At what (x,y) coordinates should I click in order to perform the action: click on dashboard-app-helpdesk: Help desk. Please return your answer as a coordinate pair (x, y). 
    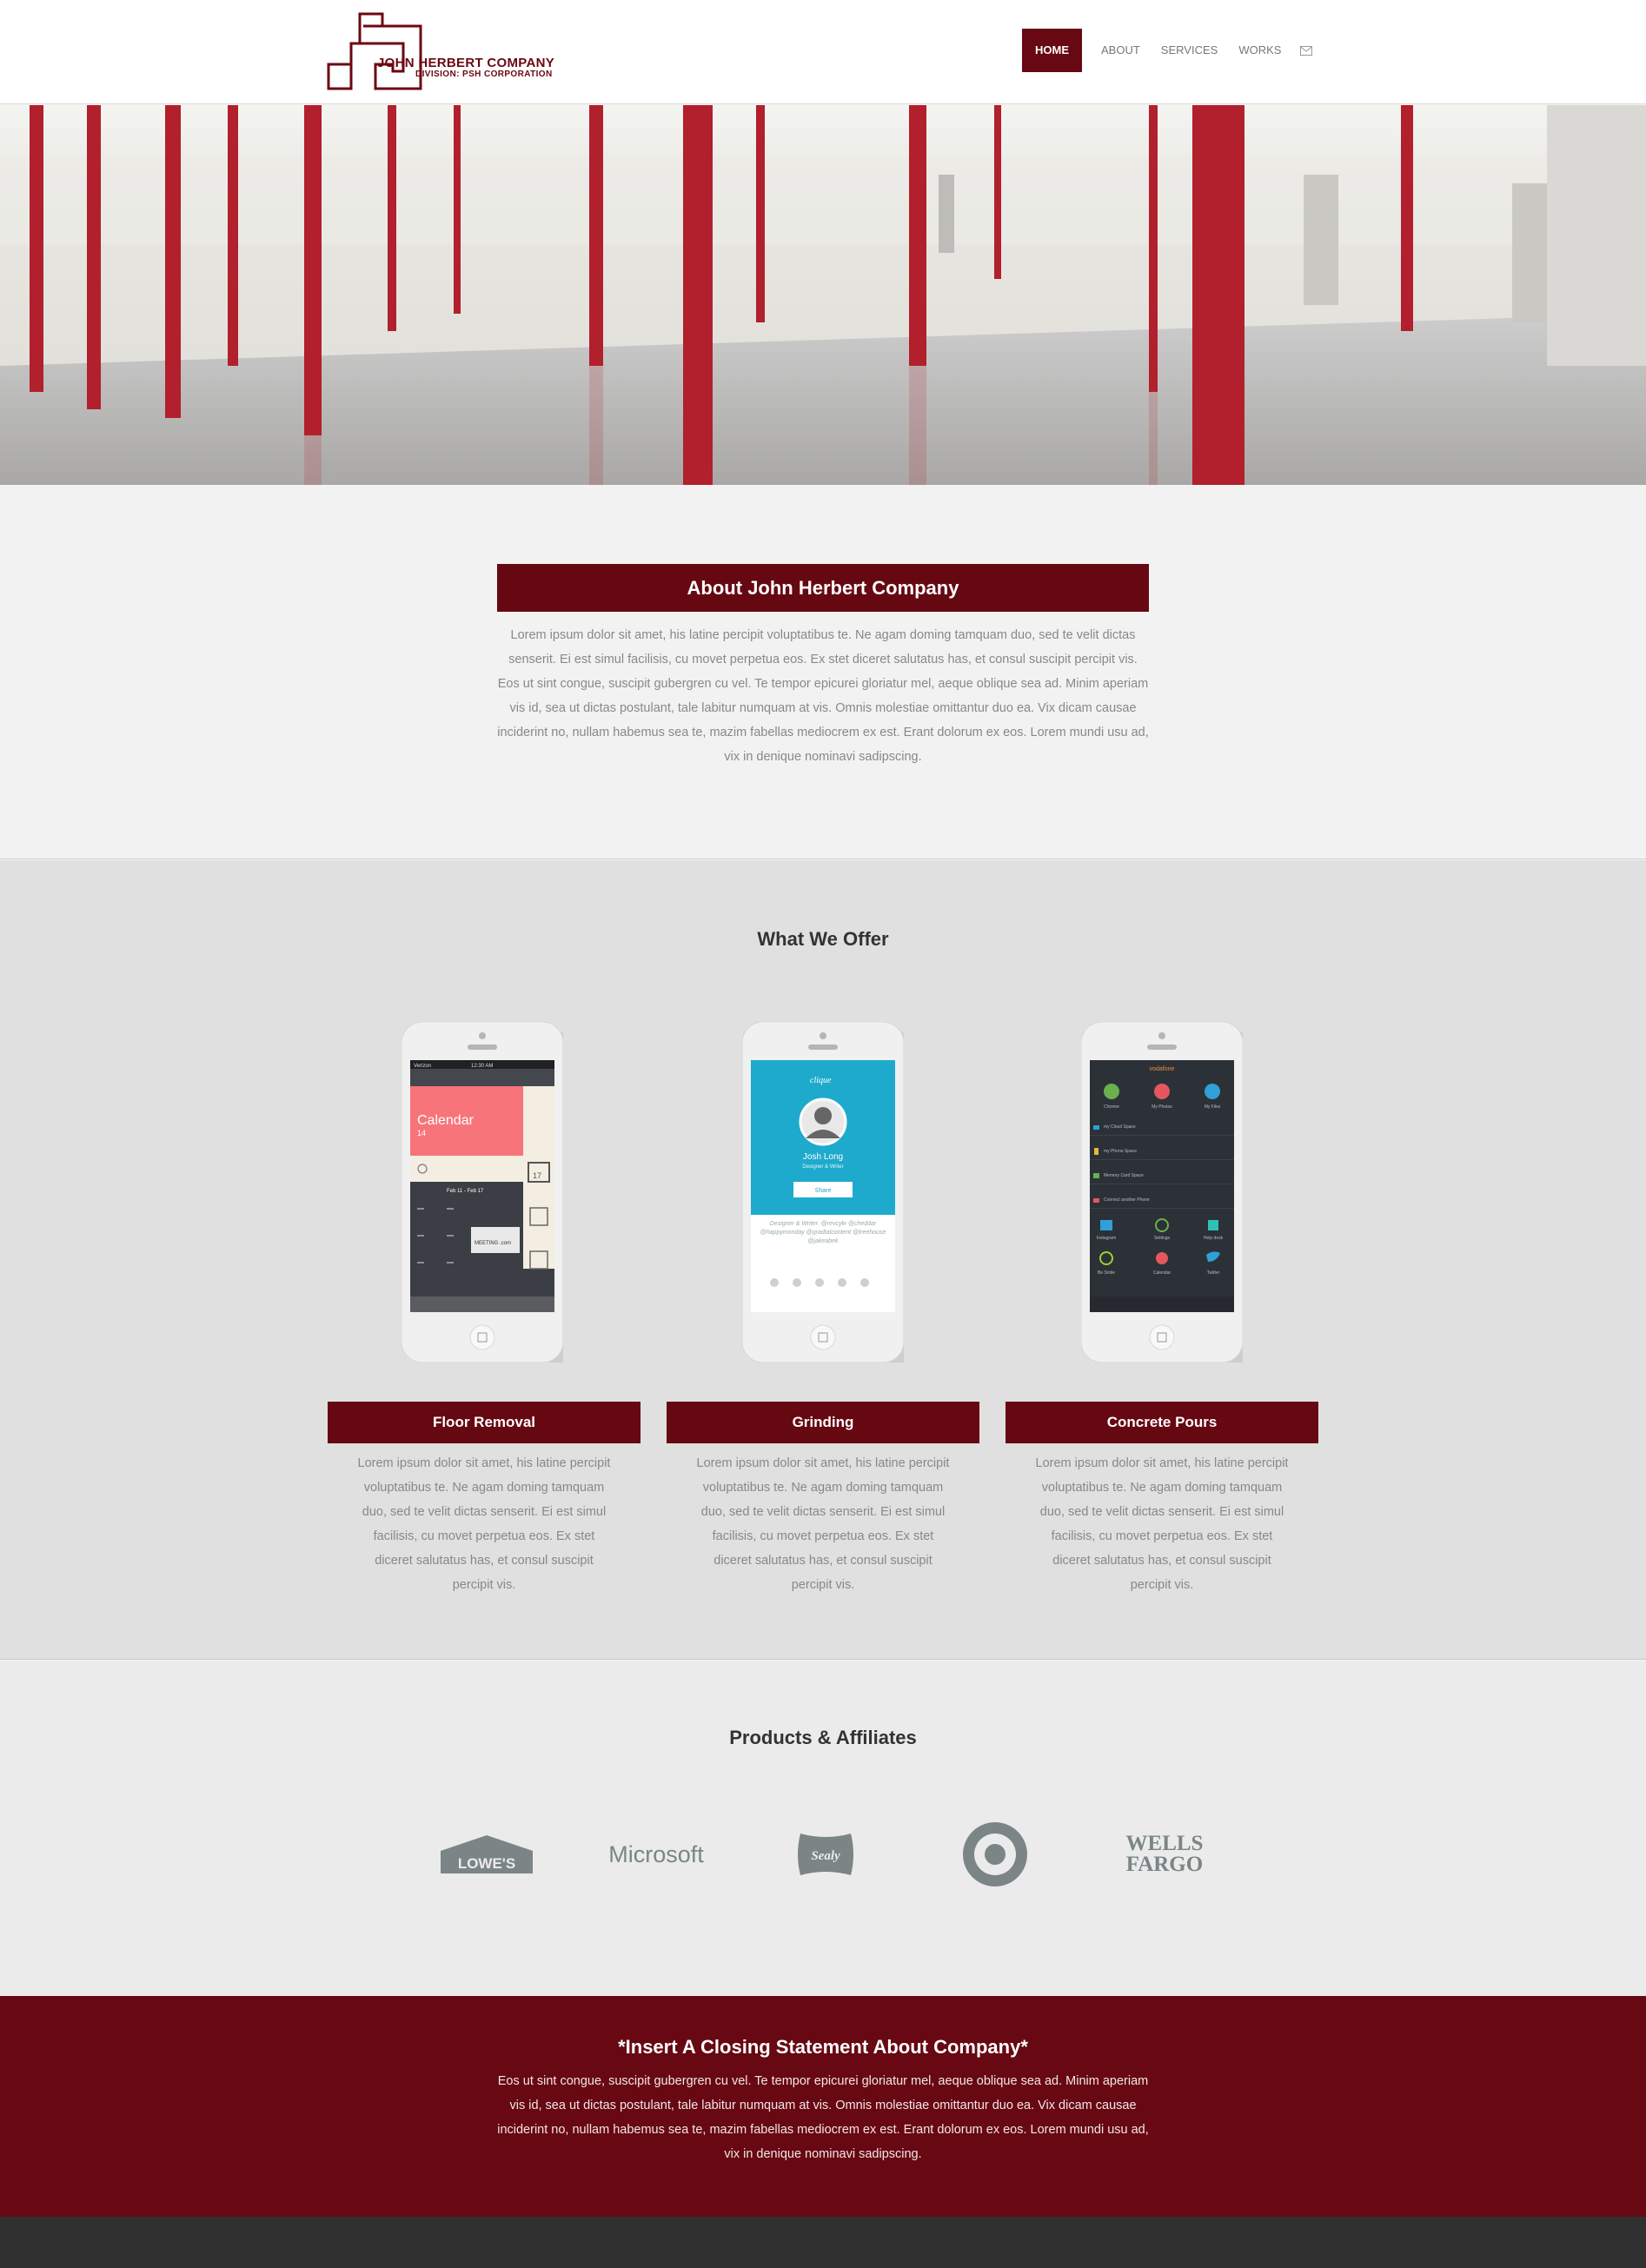
    Looking at the image, I should click on (1214, 1238).